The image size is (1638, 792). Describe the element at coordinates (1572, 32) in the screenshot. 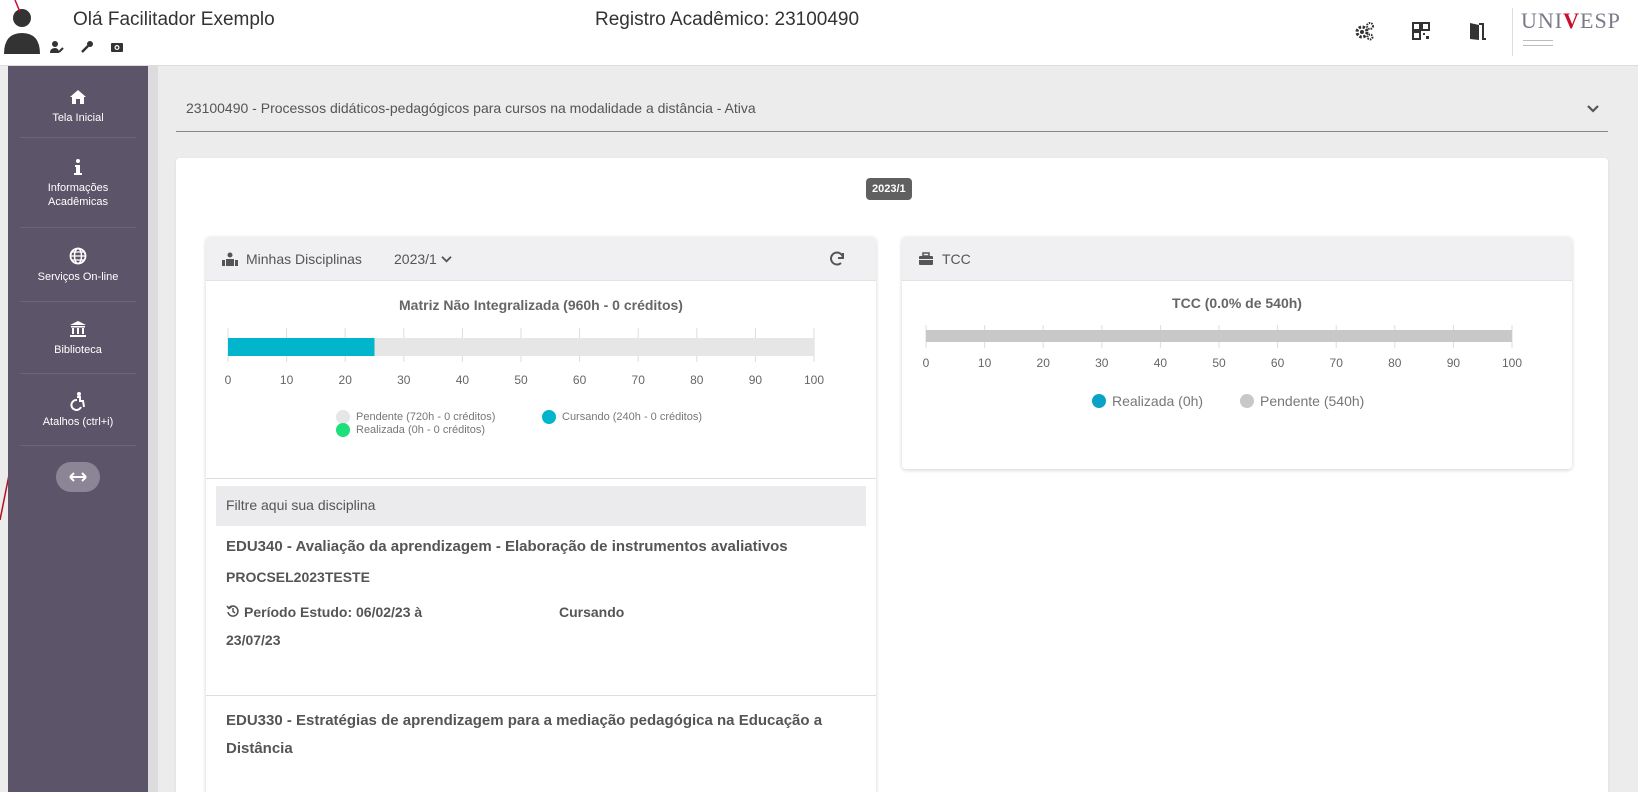

I see `univesp-logo: UNIVESP` at that location.